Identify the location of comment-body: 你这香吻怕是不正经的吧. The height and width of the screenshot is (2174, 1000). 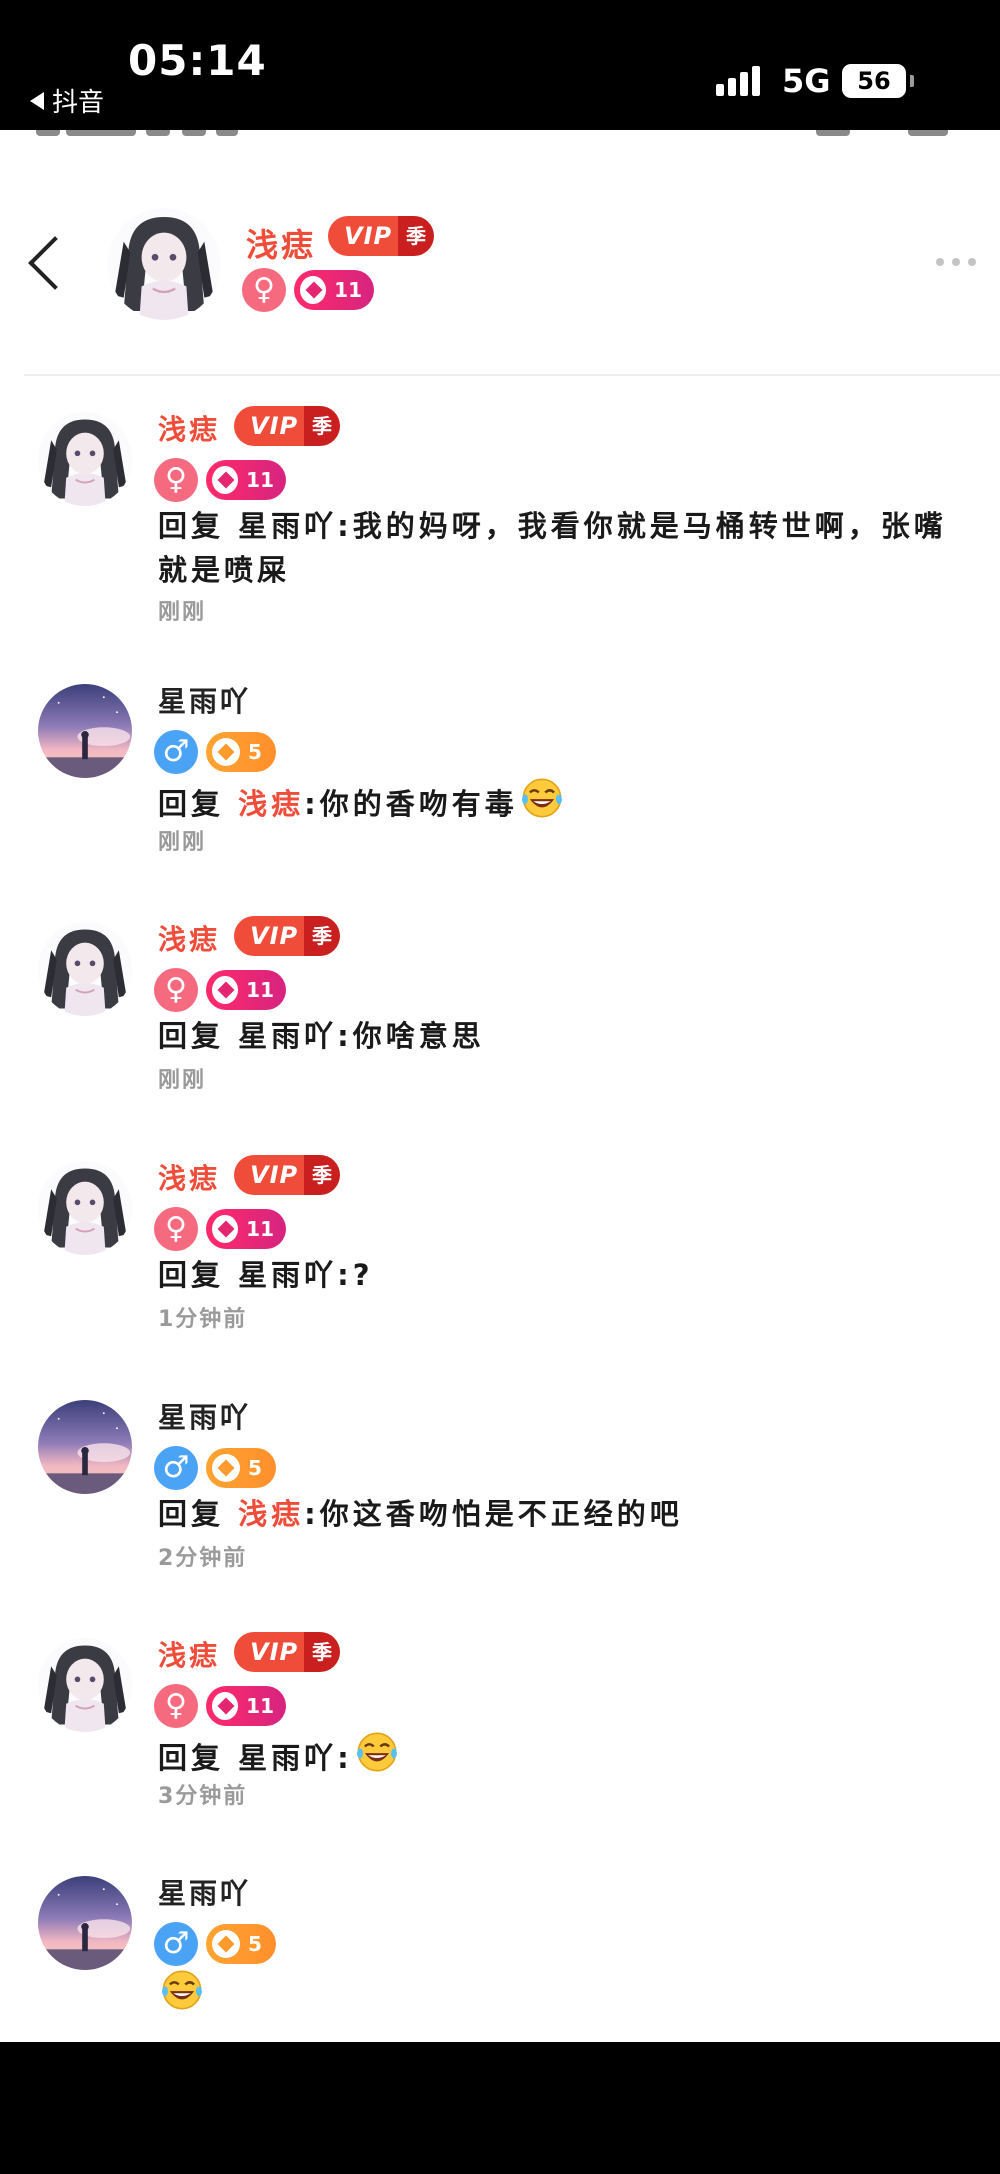
(501, 1514).